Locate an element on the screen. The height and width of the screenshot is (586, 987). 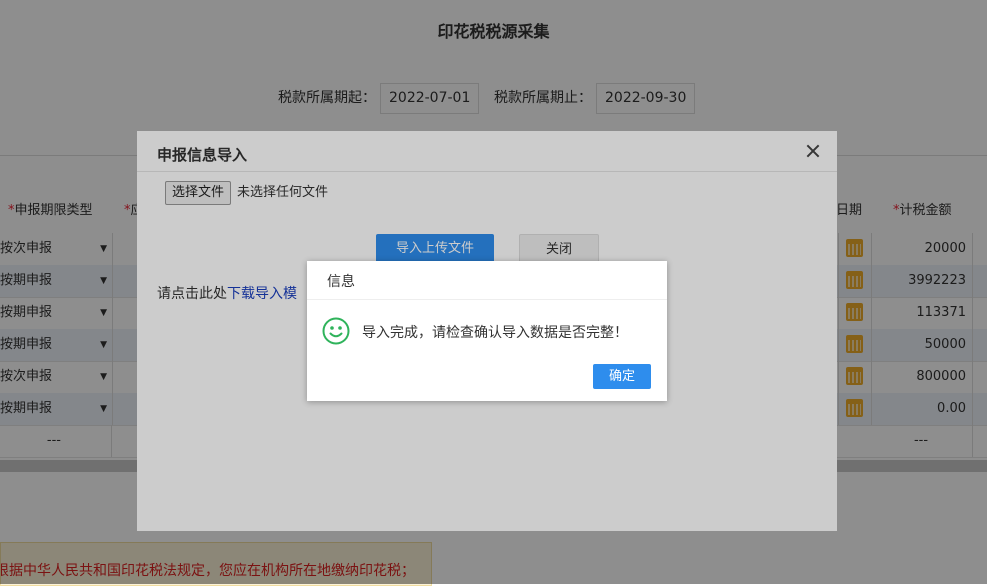
message-dialog: 信息 导入完成，请检查确认导入数据是否完整！ 确定 is located at coordinates (487, 331).